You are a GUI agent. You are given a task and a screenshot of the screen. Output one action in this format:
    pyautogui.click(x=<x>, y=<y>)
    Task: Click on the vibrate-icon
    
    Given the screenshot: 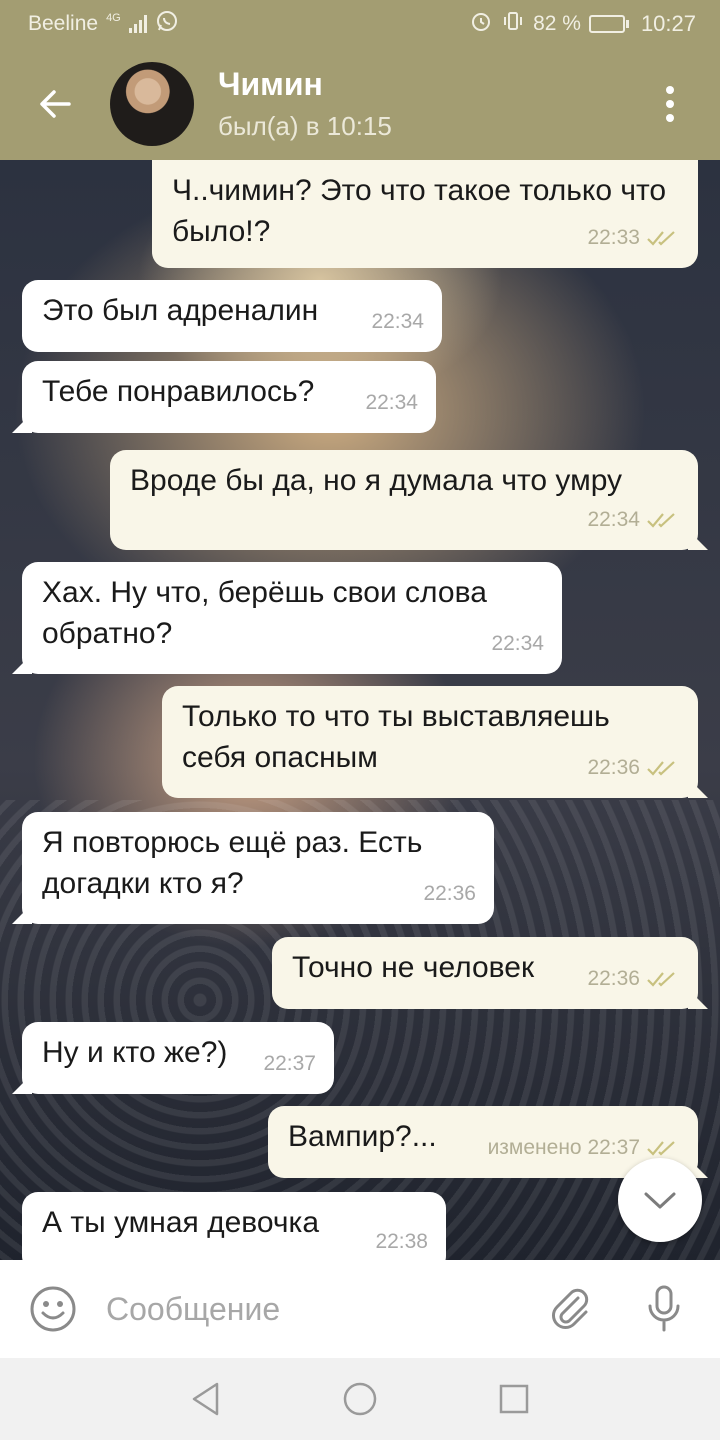 What is the action you would take?
    pyautogui.click(x=513, y=24)
    